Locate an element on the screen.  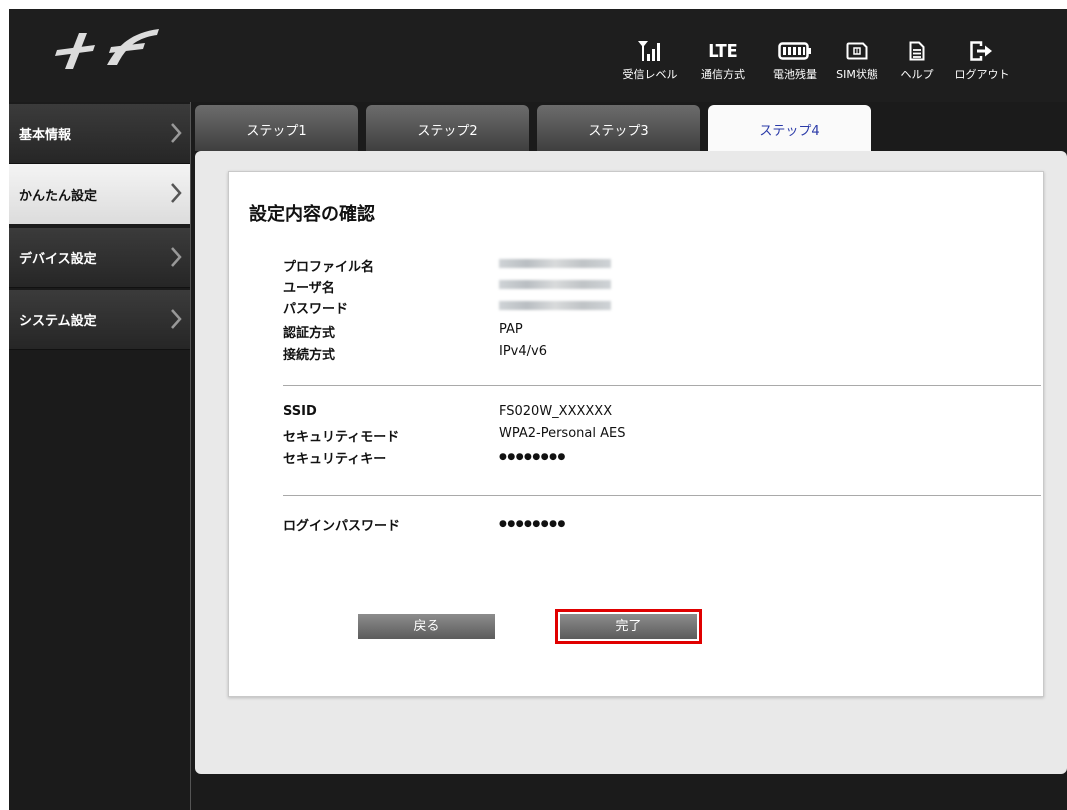
ssid-label: SSID is located at coordinates (300, 411).